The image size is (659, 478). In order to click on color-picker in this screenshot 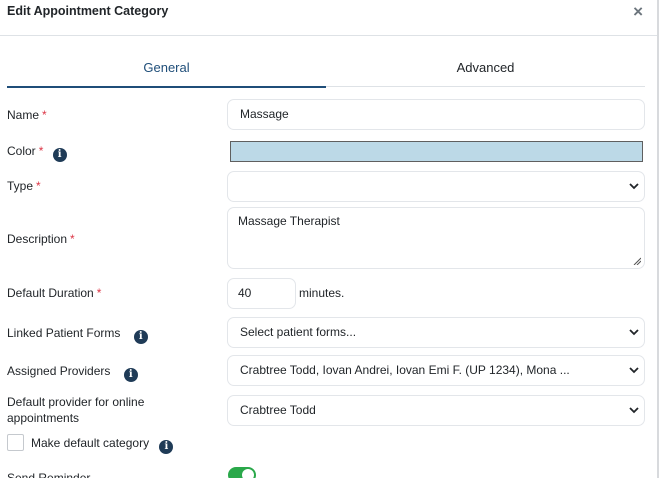, I will do `click(436, 151)`.